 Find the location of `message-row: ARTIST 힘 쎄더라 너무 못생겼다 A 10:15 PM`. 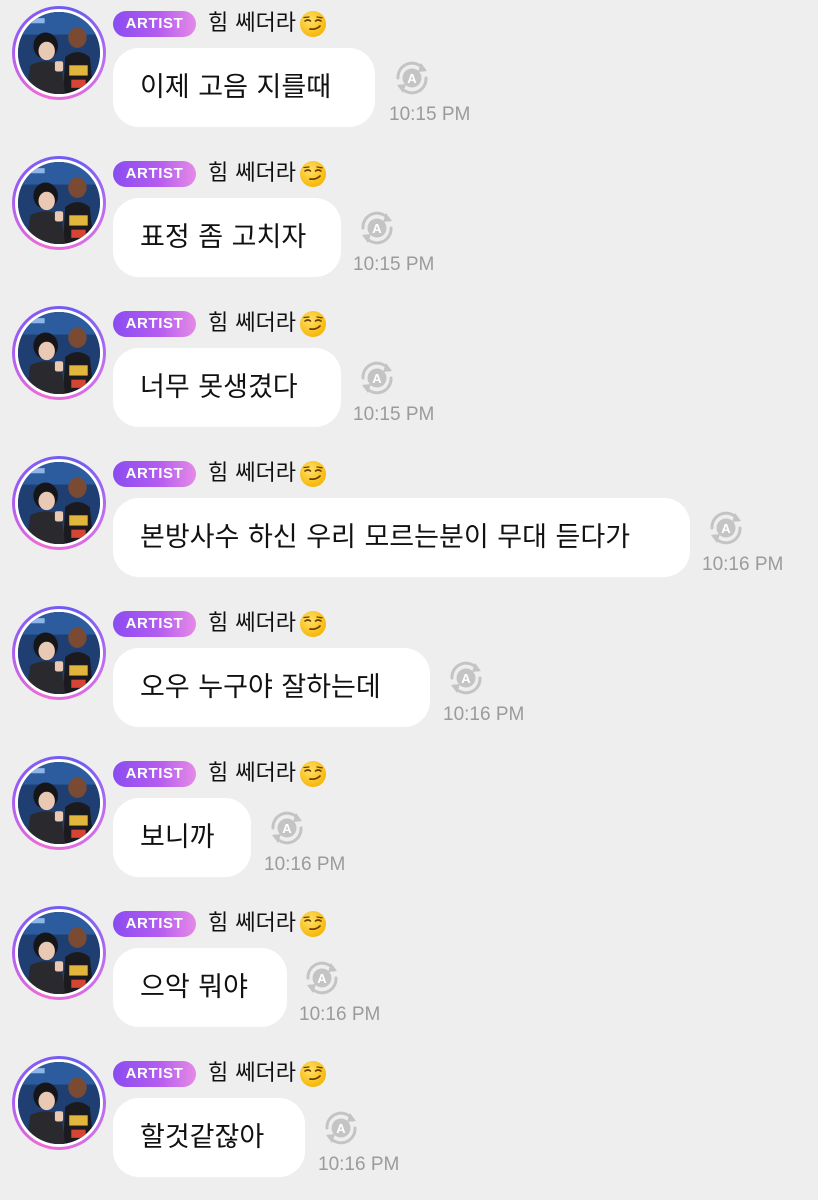

message-row: ARTIST 힘 쎄더라 너무 못생겼다 A 10:15 PM is located at coordinates (409, 375).